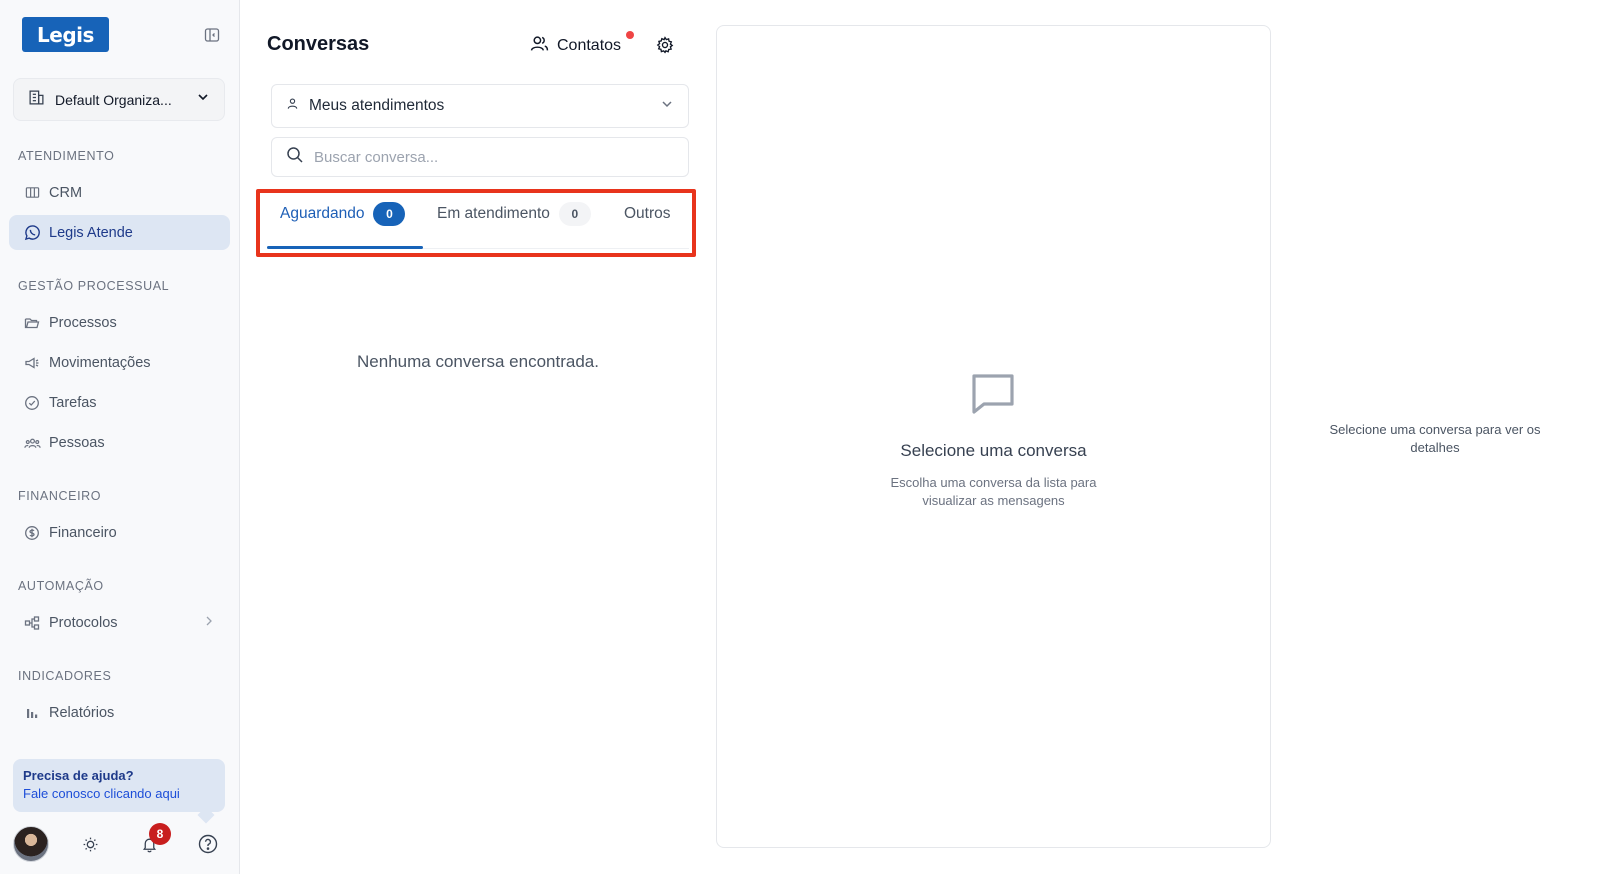 The width and height of the screenshot is (1600, 874). I want to click on sidebar-item-label: Pessoas, so click(77, 442).